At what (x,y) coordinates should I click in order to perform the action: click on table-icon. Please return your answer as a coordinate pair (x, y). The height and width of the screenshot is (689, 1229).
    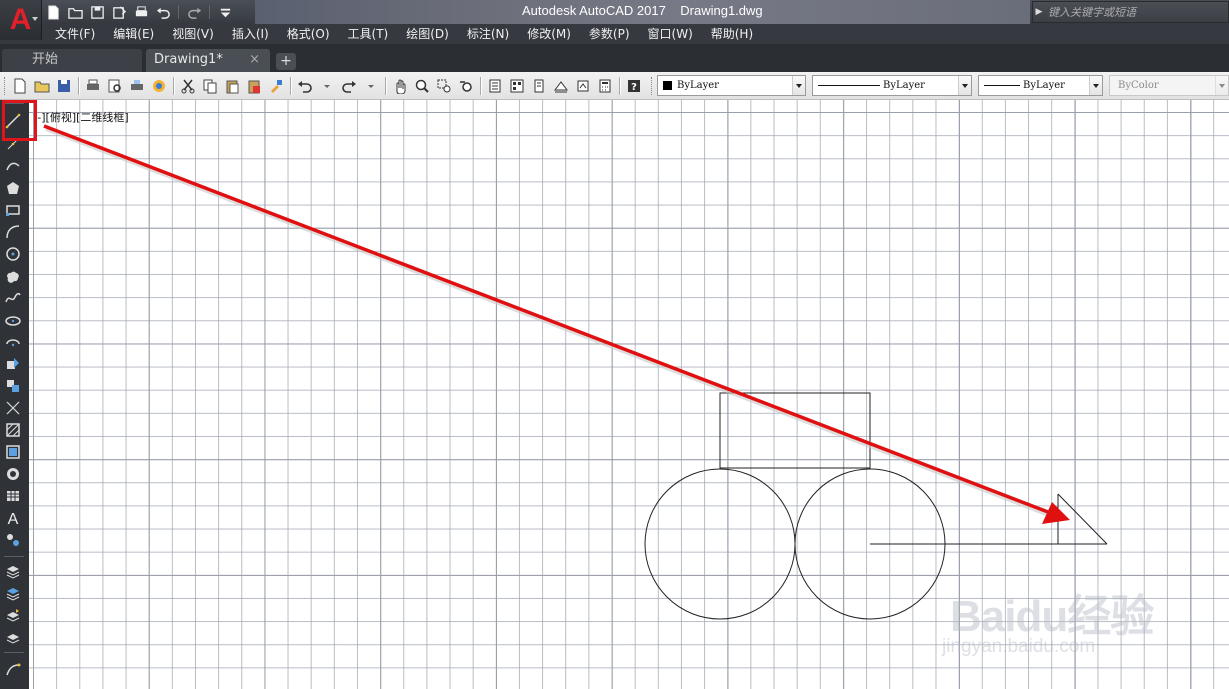
    Looking at the image, I should click on (13, 495).